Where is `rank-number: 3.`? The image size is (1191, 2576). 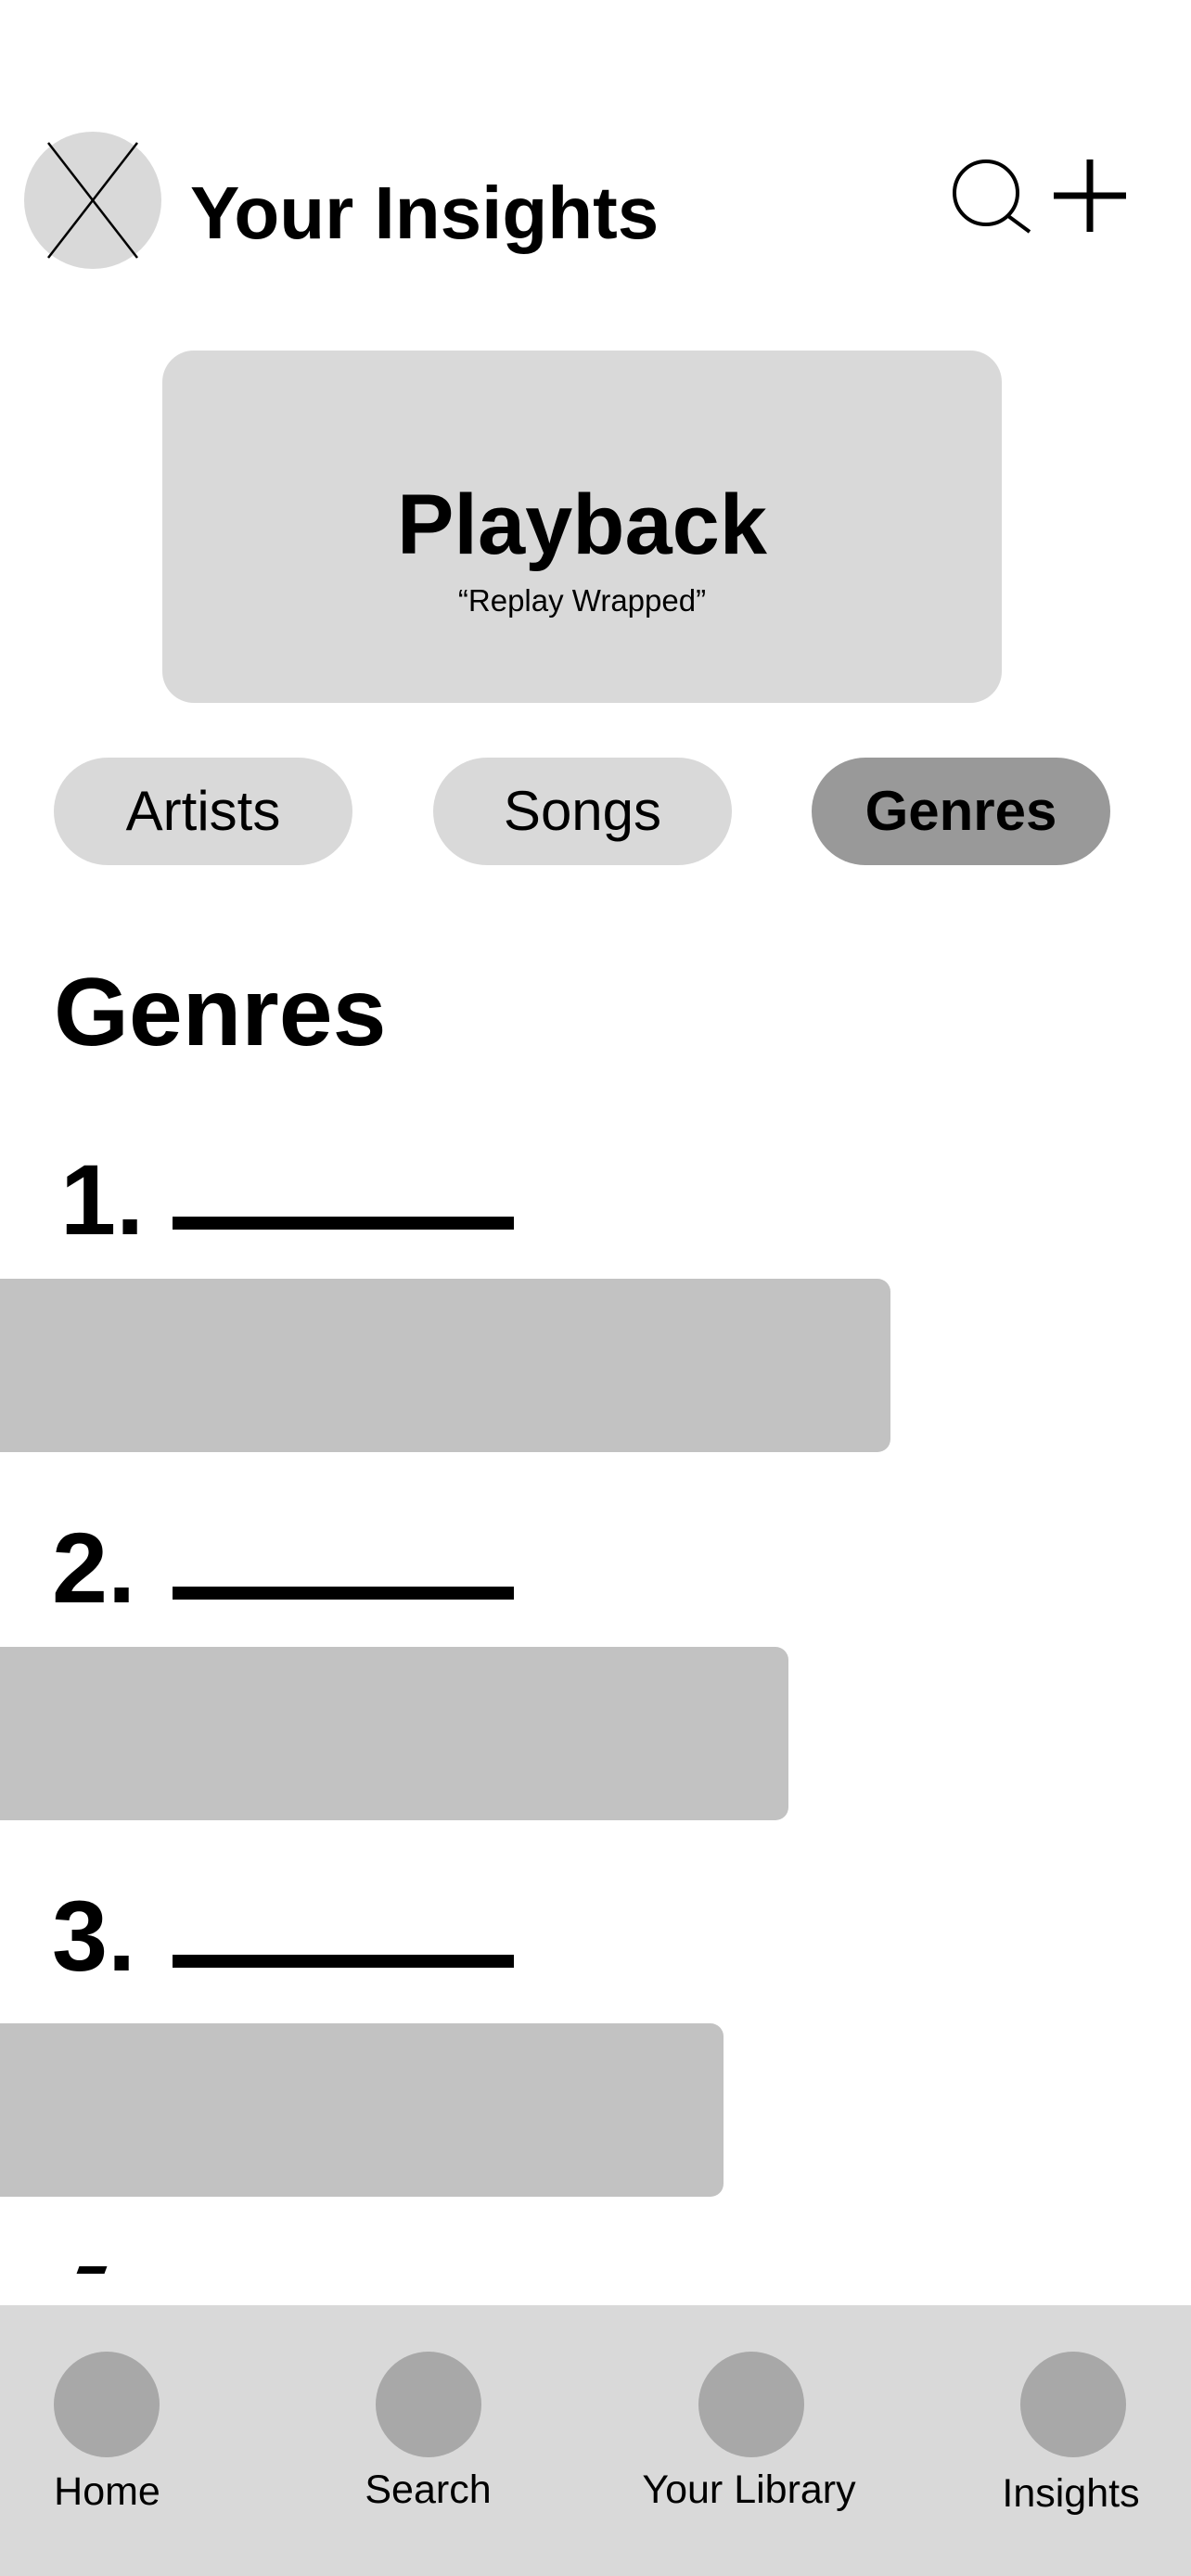 rank-number: 3. is located at coordinates (94, 1936).